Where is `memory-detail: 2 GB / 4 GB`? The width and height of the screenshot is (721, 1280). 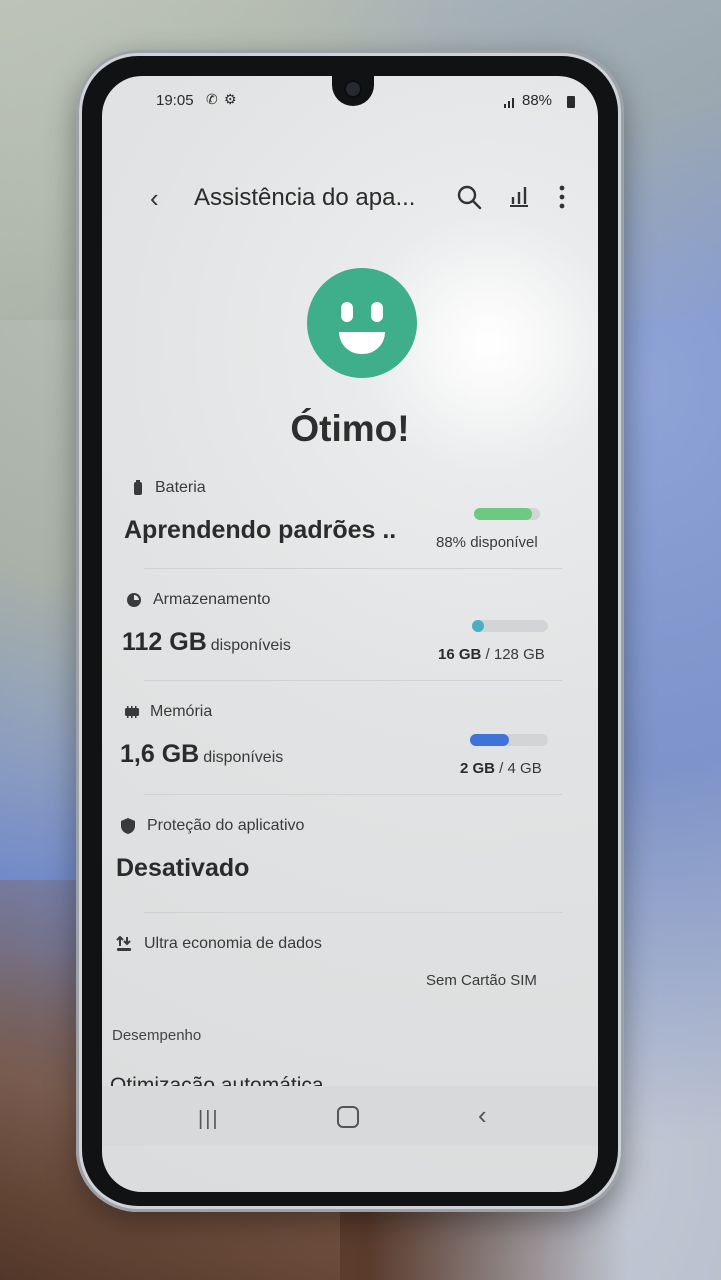
memory-detail: 2 GB / 4 GB is located at coordinates (501, 768).